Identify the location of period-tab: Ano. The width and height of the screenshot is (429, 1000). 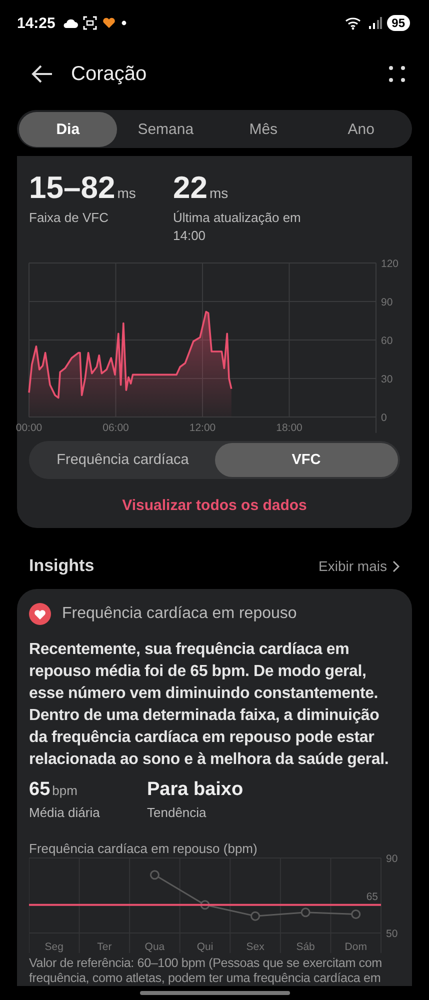
(361, 129).